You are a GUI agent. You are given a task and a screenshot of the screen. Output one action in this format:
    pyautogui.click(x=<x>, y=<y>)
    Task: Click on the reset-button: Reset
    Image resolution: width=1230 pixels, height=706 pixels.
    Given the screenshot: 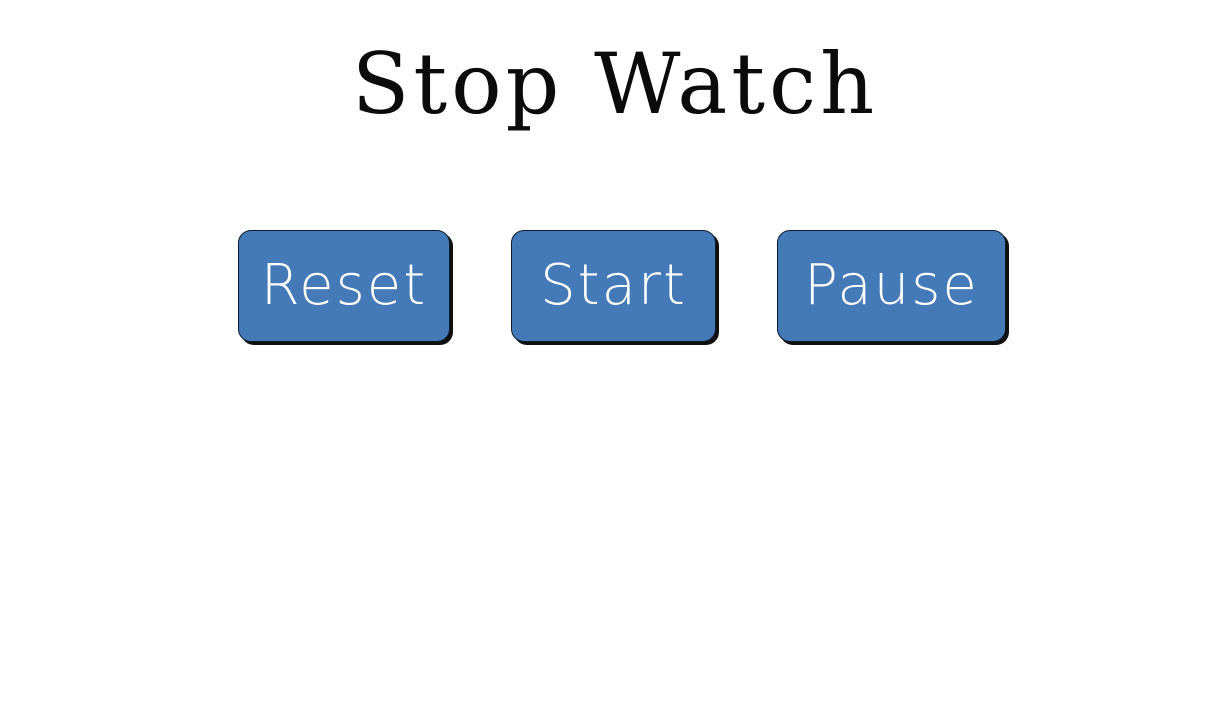 What is the action you would take?
    pyautogui.click(x=344, y=286)
    